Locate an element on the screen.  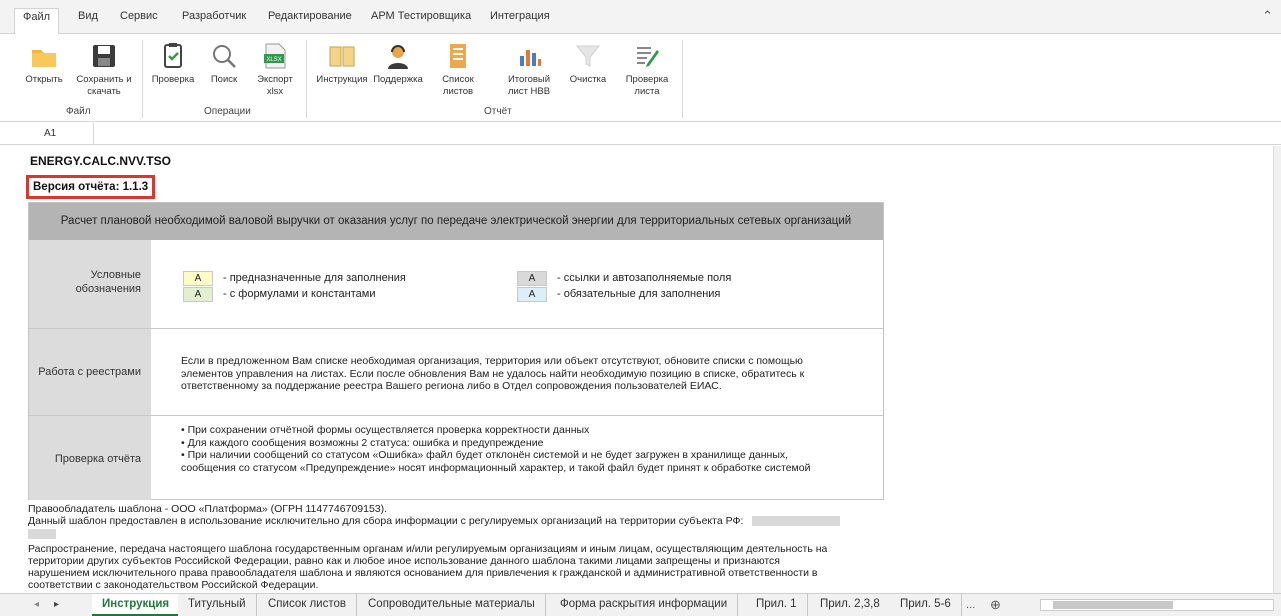
sheet-tab-app238: Прил. 2,3,8 is located at coordinates (850, 605).